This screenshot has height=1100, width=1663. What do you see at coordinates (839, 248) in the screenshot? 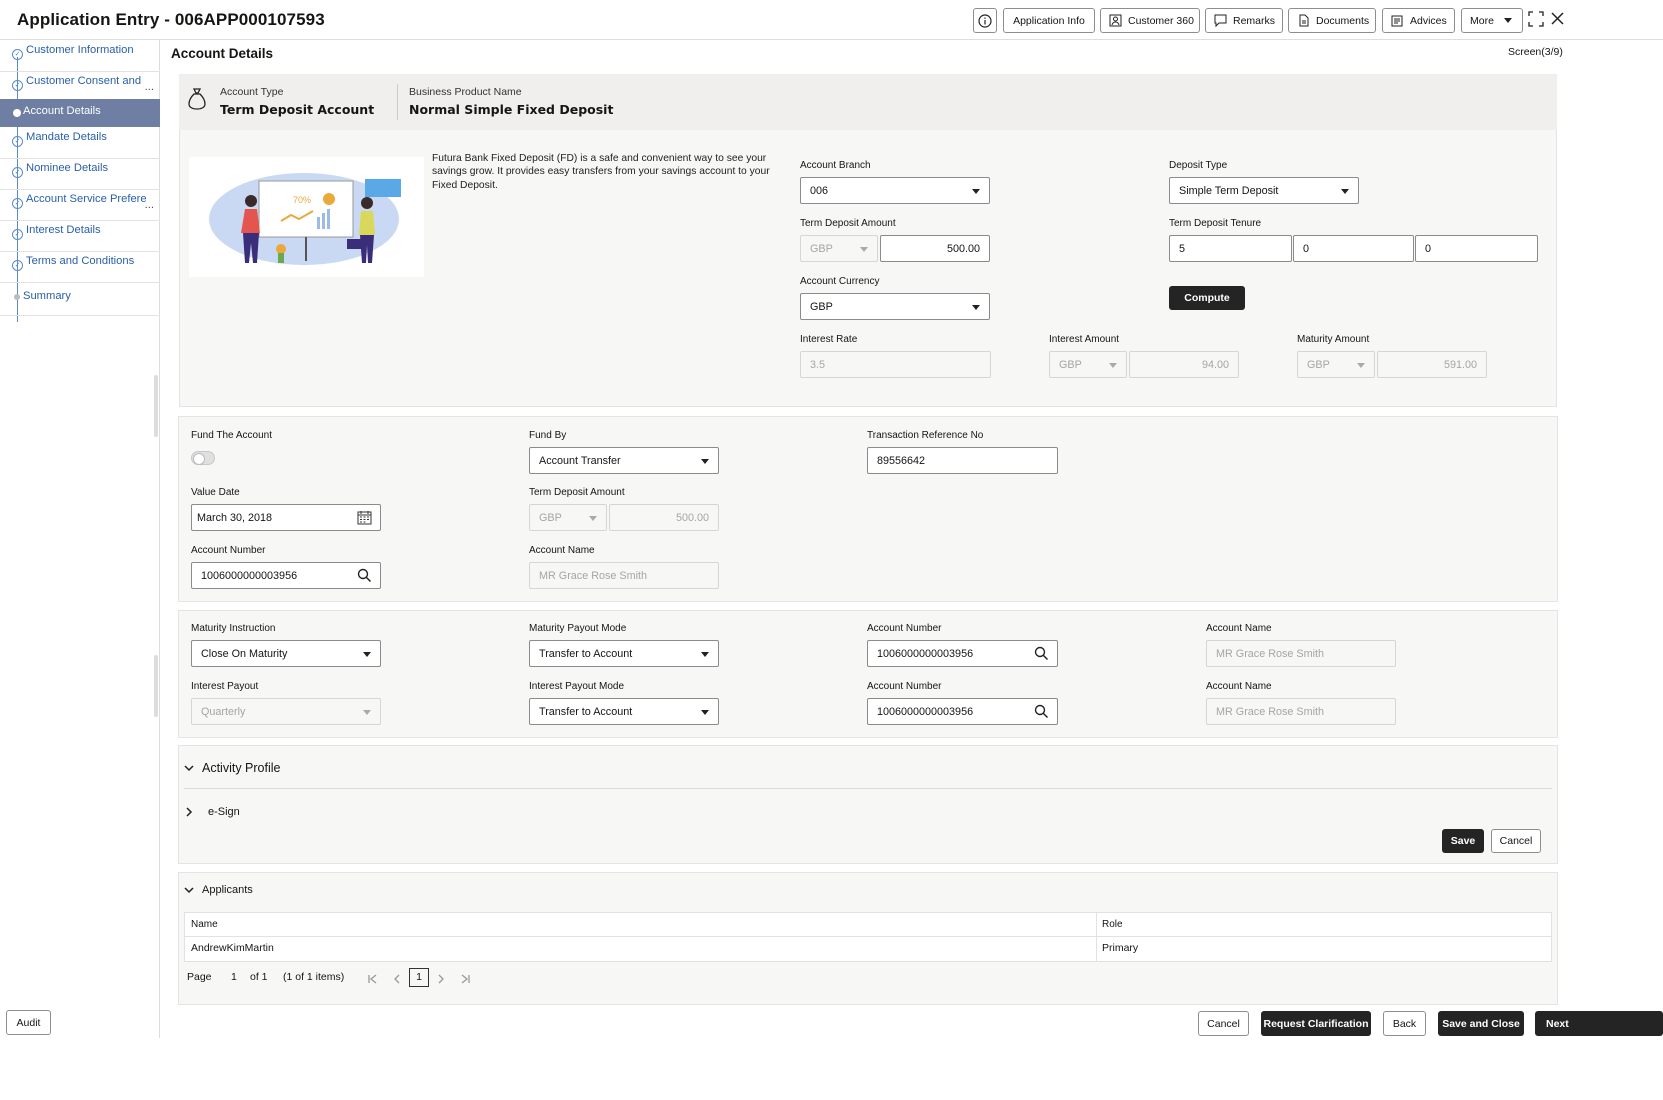
I see `term-deposit-currency-select: GBP` at bounding box center [839, 248].